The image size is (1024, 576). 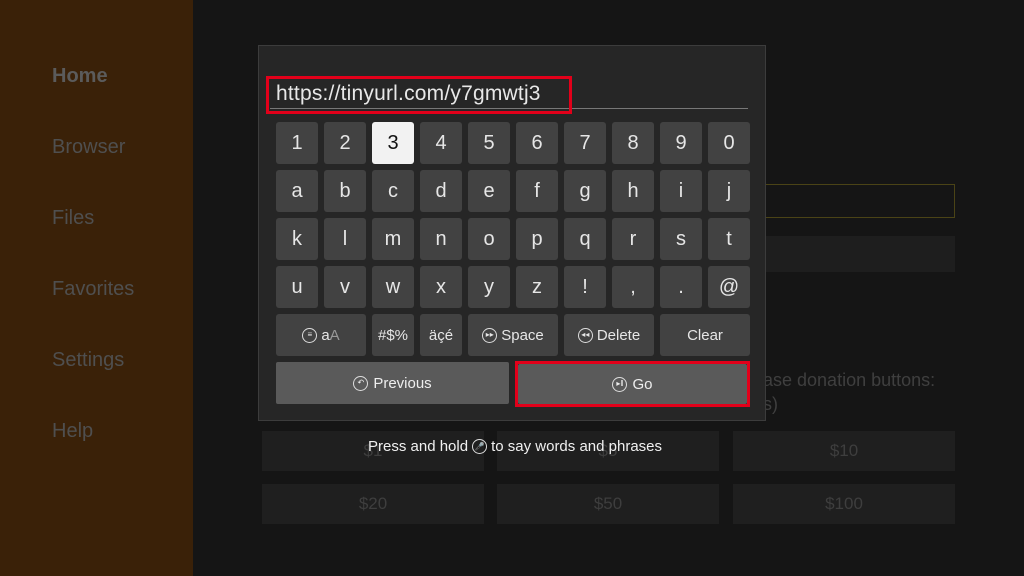 I want to click on key-4-10: @, so click(x=729, y=287).